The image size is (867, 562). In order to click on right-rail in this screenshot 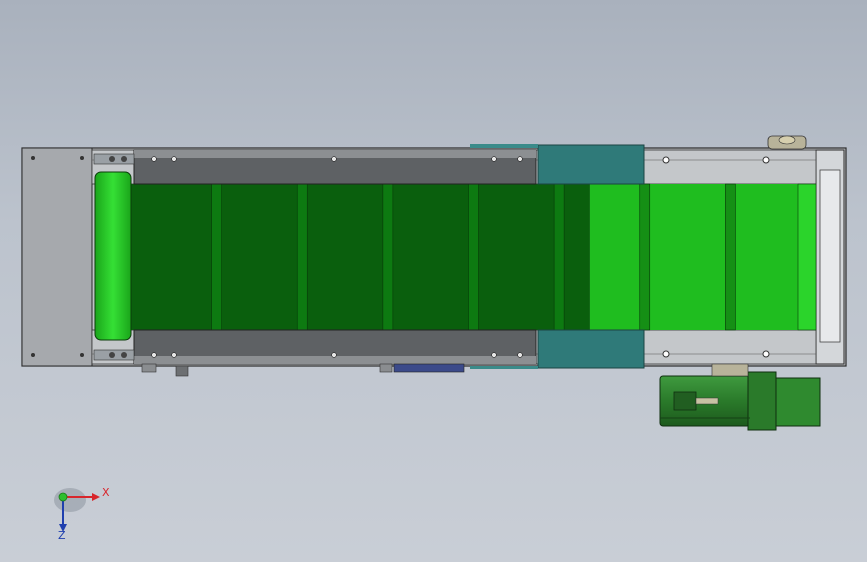, I will do `click(830, 256)`.